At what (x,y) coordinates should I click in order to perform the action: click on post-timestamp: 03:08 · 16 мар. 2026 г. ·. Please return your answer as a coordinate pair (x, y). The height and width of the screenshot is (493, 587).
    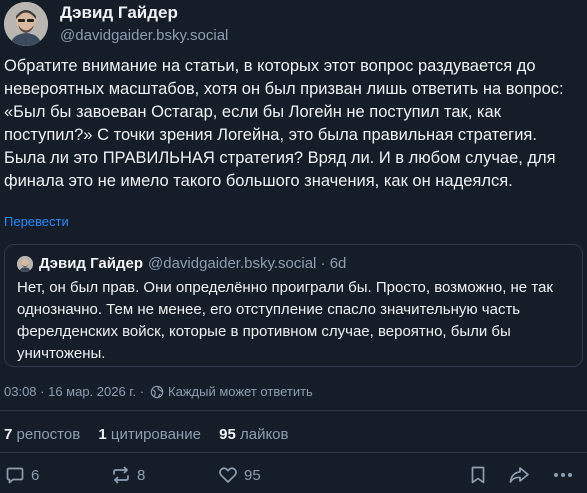
    Looking at the image, I should click on (74, 391).